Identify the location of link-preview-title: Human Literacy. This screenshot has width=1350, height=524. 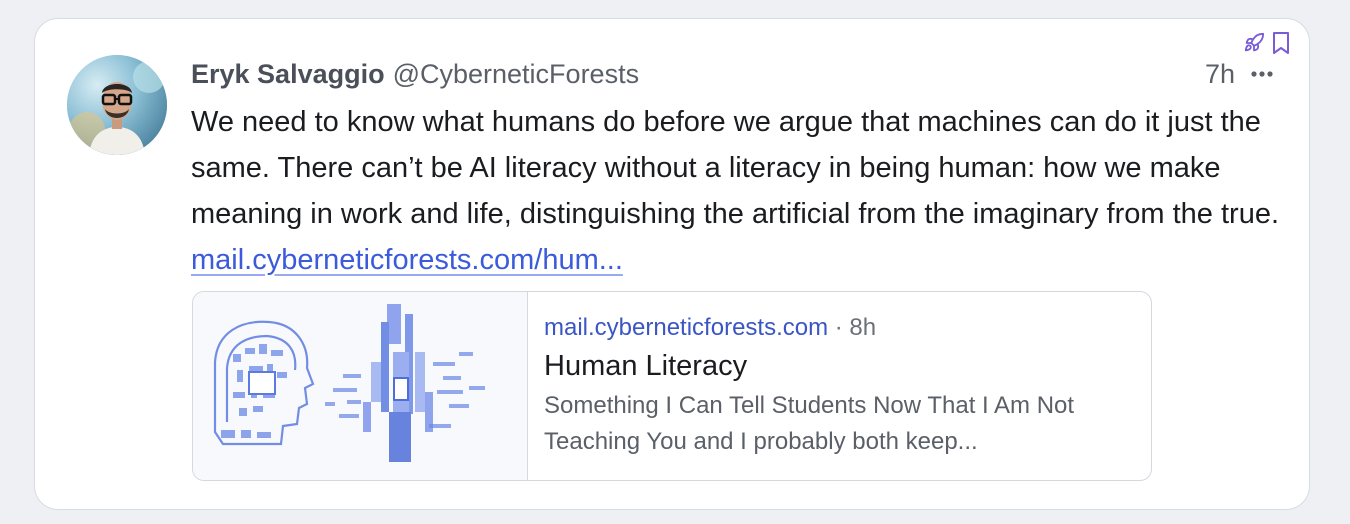
(839, 366).